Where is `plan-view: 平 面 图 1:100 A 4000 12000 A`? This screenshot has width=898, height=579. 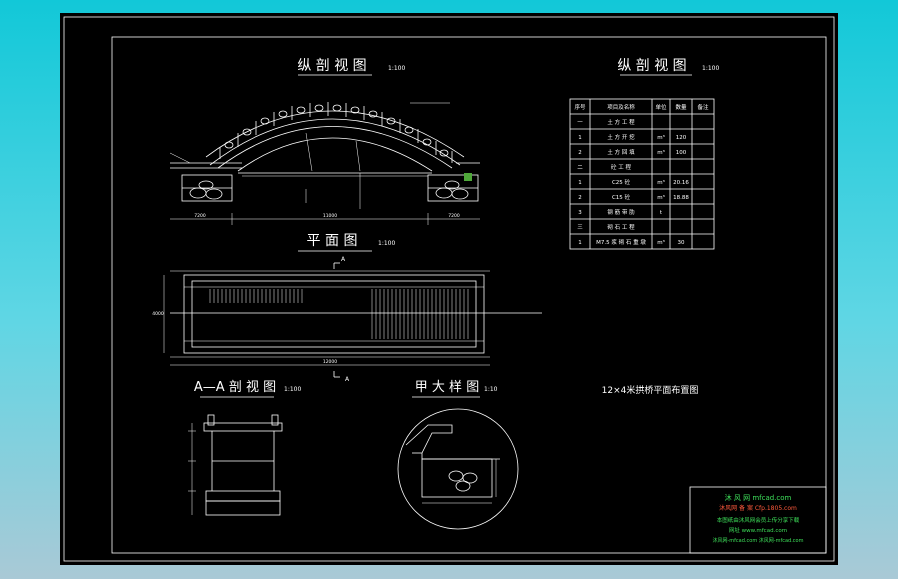 plan-view: 平 面 图 1:100 A 4000 12000 A is located at coordinates (347, 308).